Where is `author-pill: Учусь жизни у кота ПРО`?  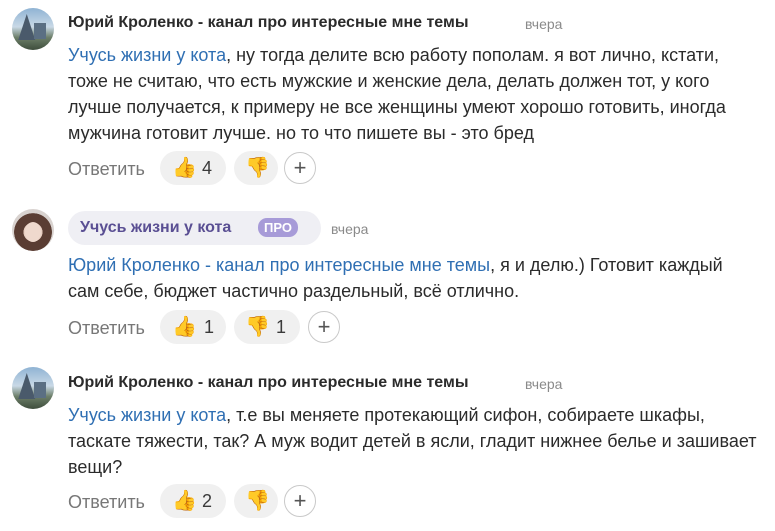 author-pill: Учусь жизни у кота ПРО is located at coordinates (194, 228).